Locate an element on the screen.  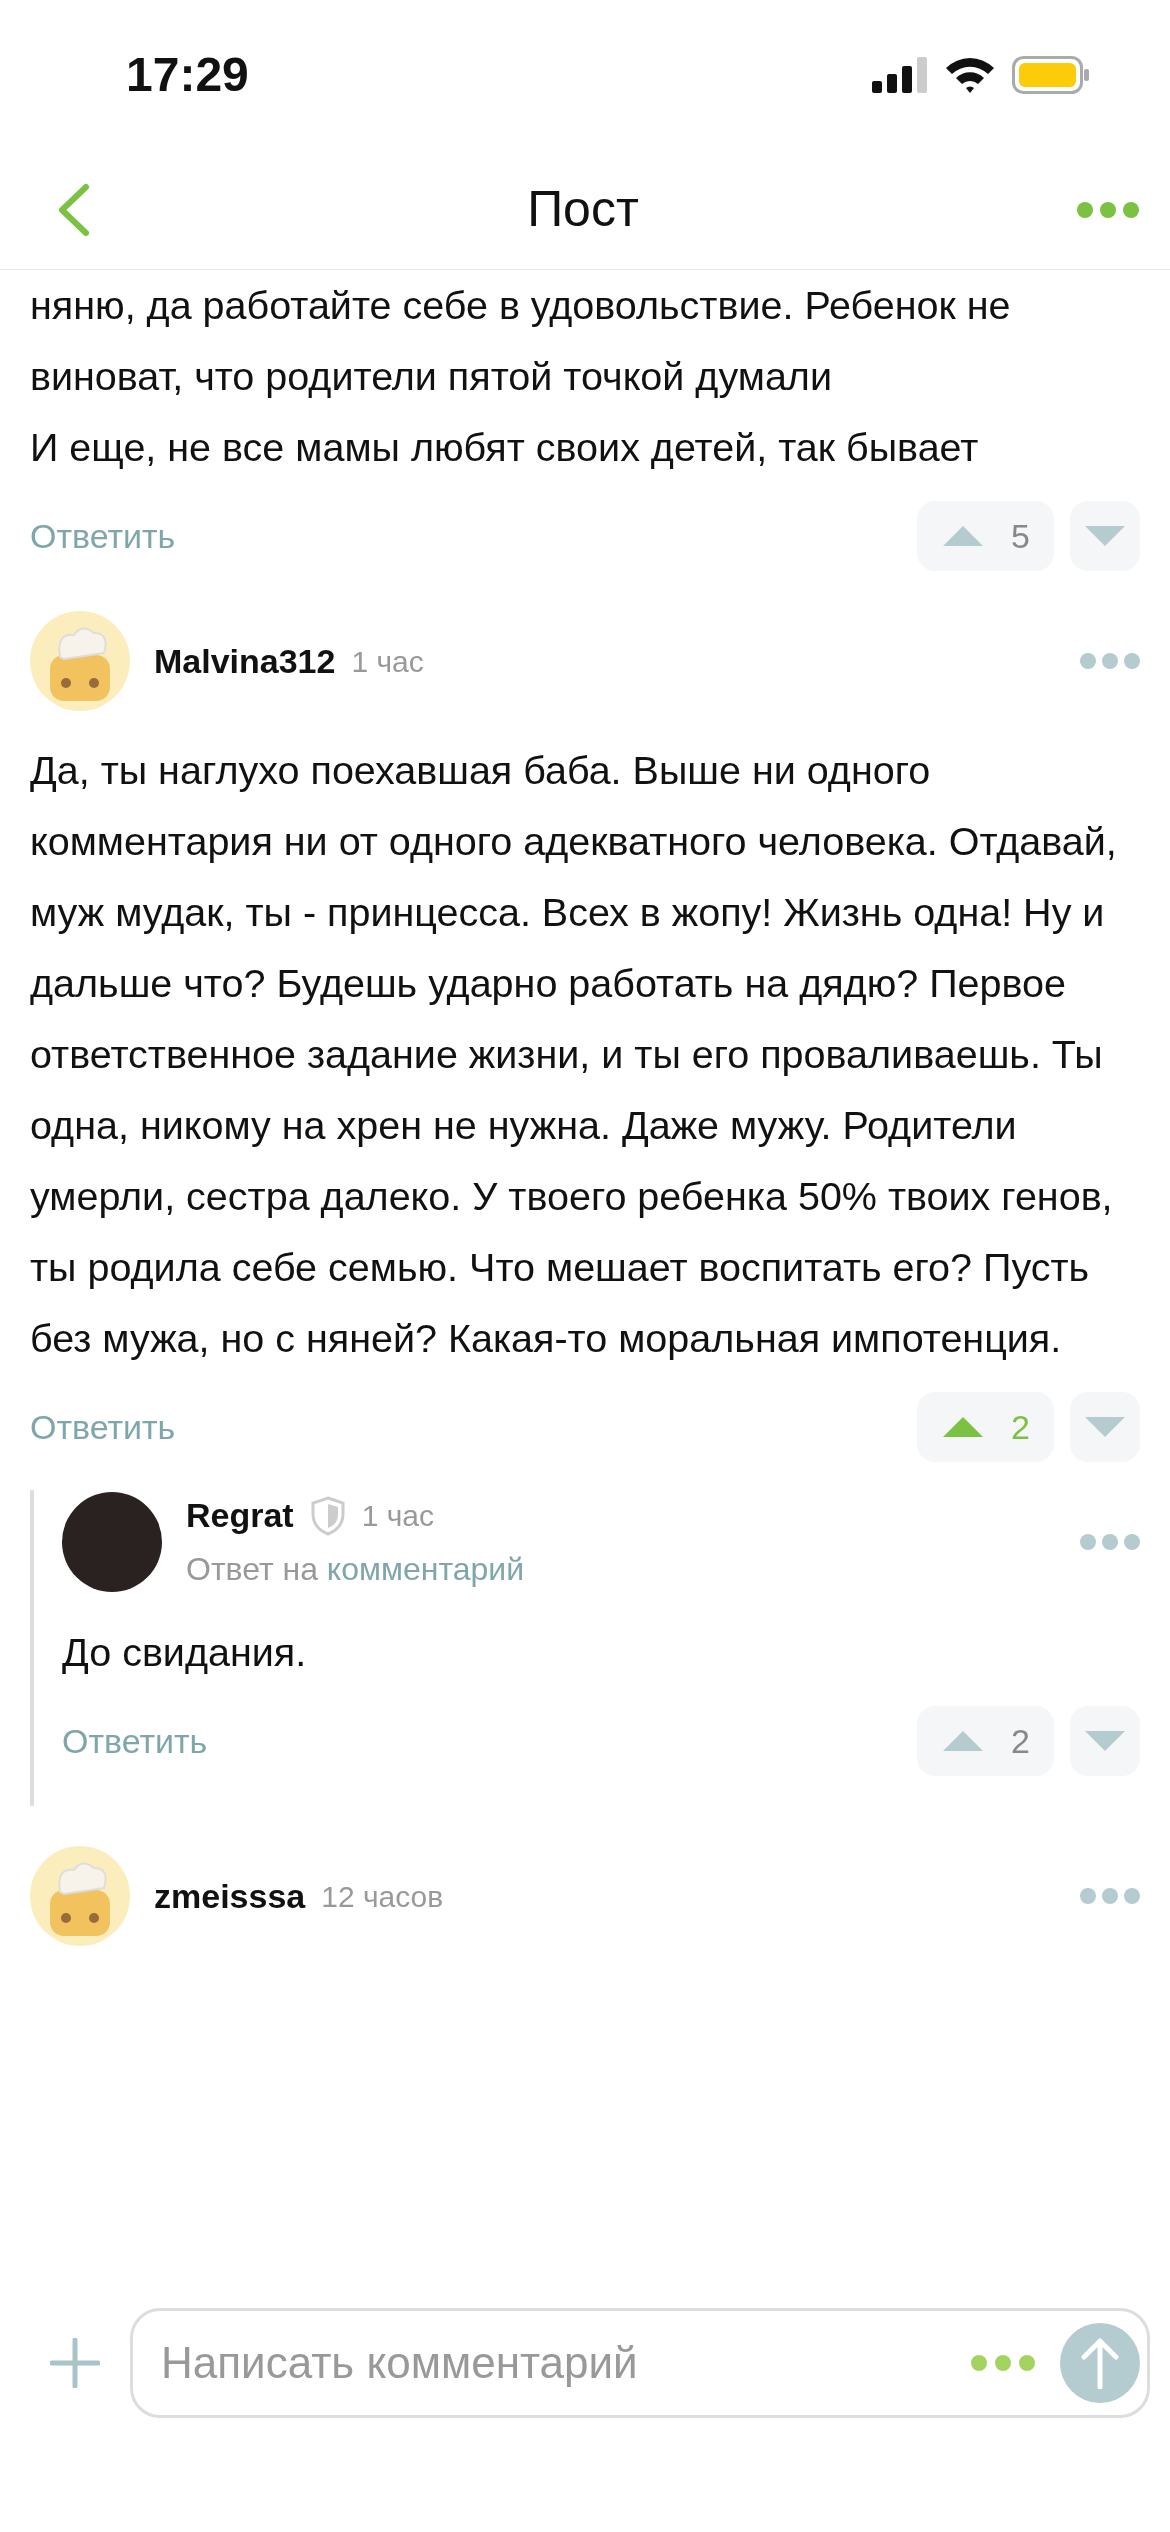
status-time: 17:29 is located at coordinates (187, 75).